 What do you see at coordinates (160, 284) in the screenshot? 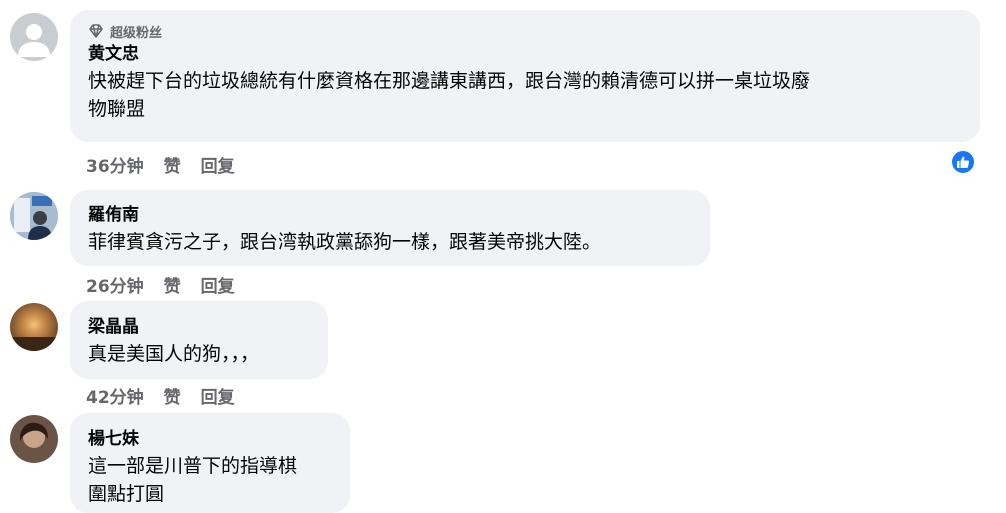
I see `comment-actions: 26分钟 赞 回复` at bounding box center [160, 284].